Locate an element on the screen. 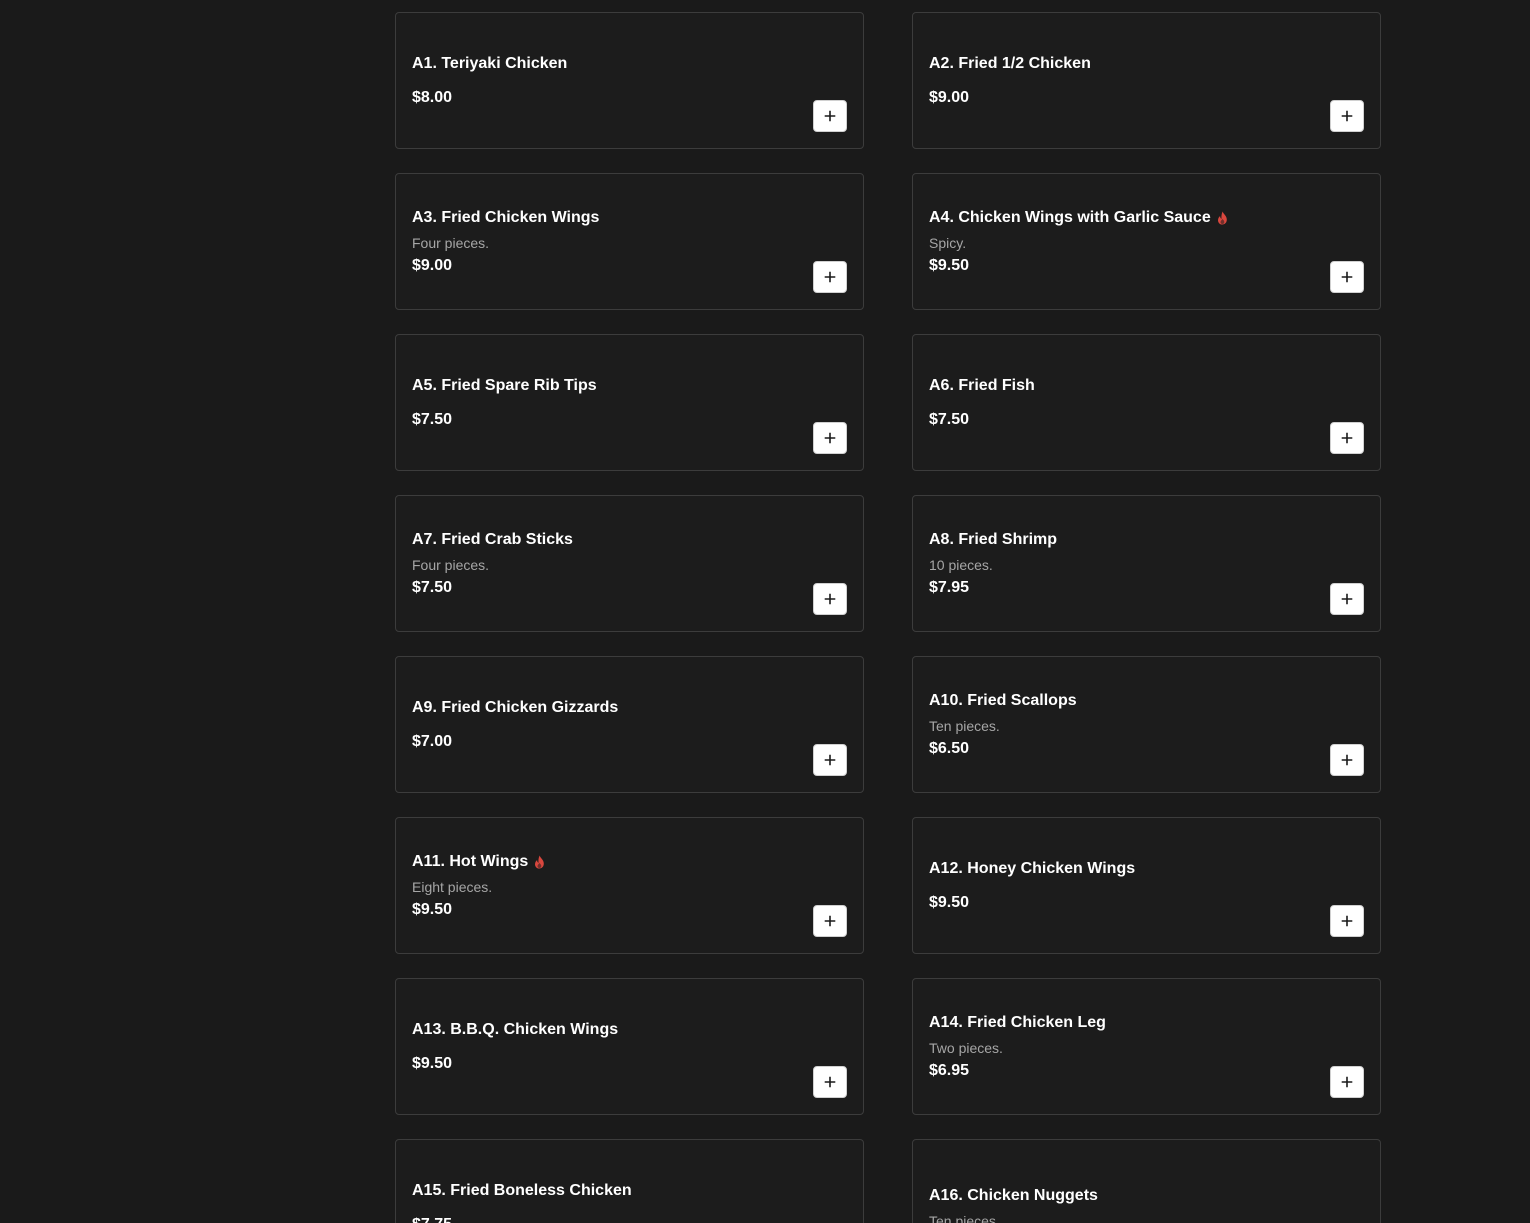 The width and height of the screenshot is (1530, 1223). menu-item-card: A15. Fried Boneless Chicken $7.75 is located at coordinates (629, 1181).